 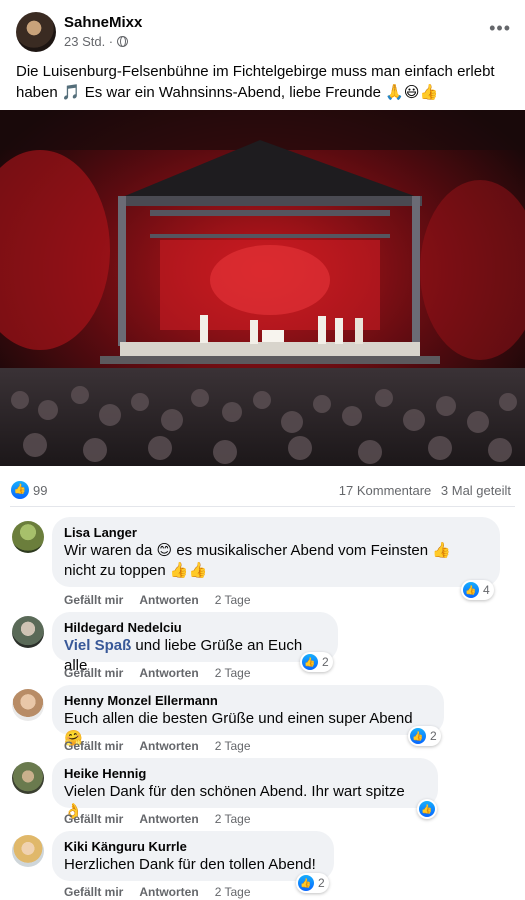 I want to click on commenter-name: Henny Monzel Ellermann, so click(x=248, y=701).